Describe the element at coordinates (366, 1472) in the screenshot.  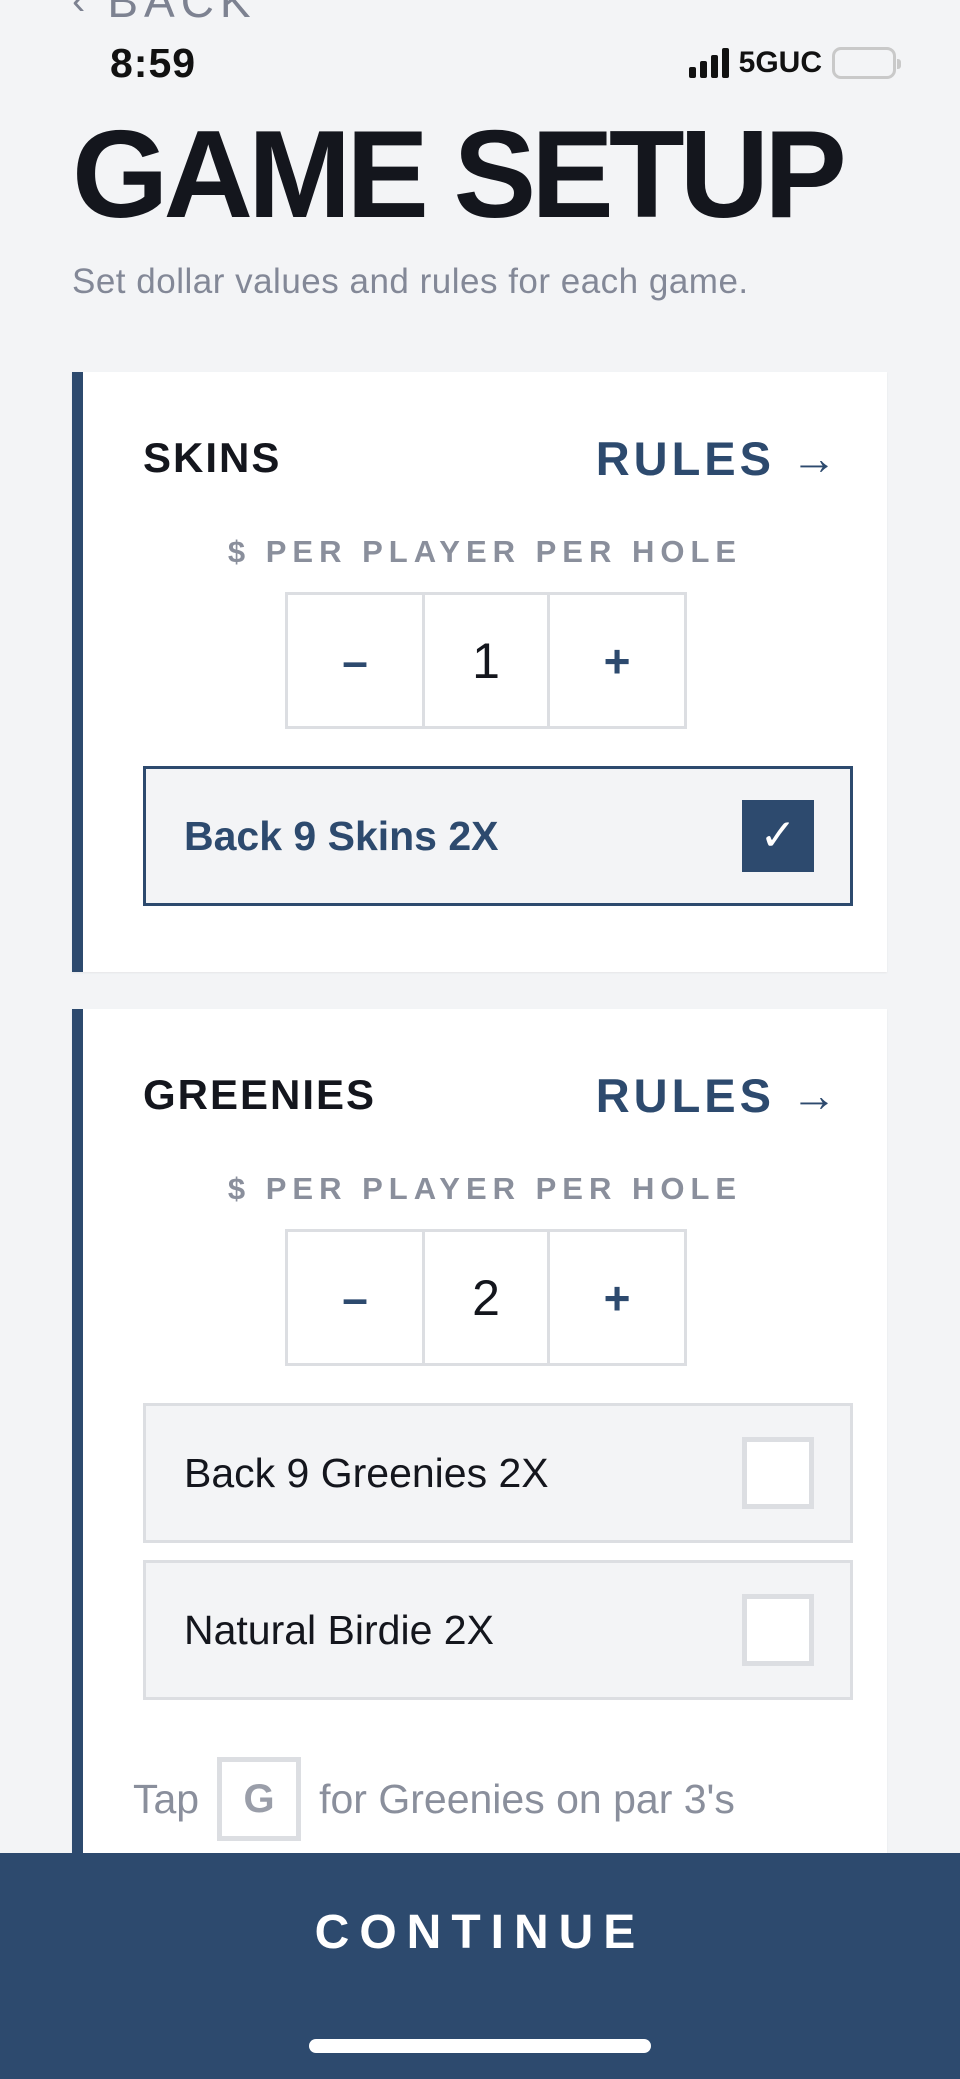
I see `option-label: Back 9 Greenies 2X` at that location.